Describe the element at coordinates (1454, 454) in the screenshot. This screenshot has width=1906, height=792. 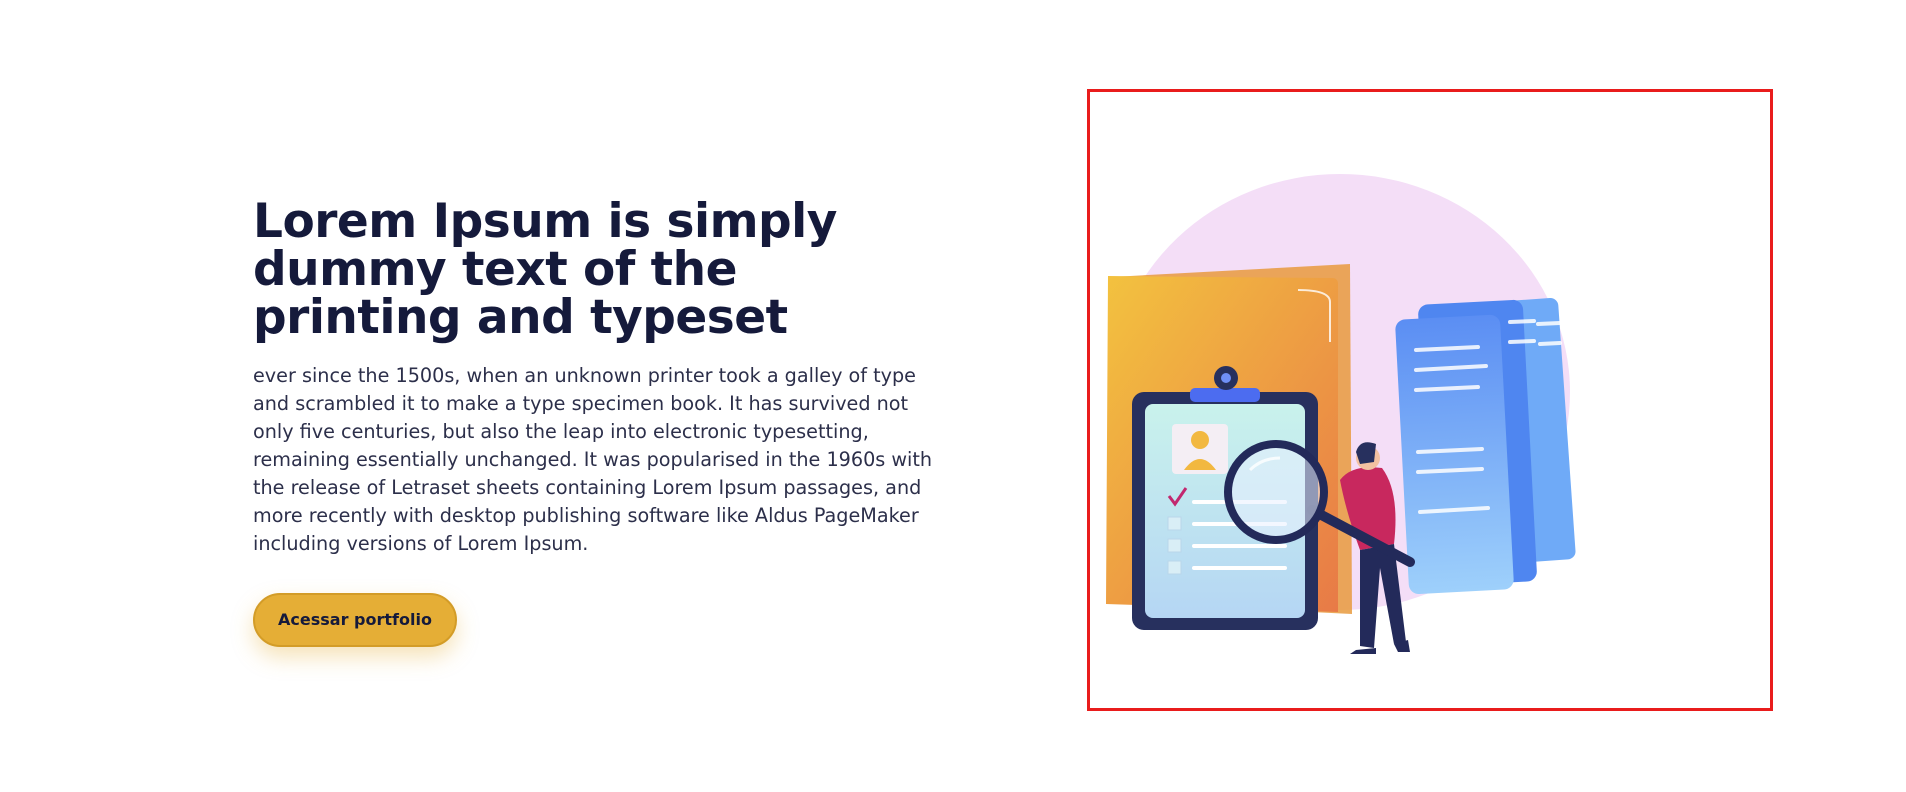
I see `document-front-icon` at that location.